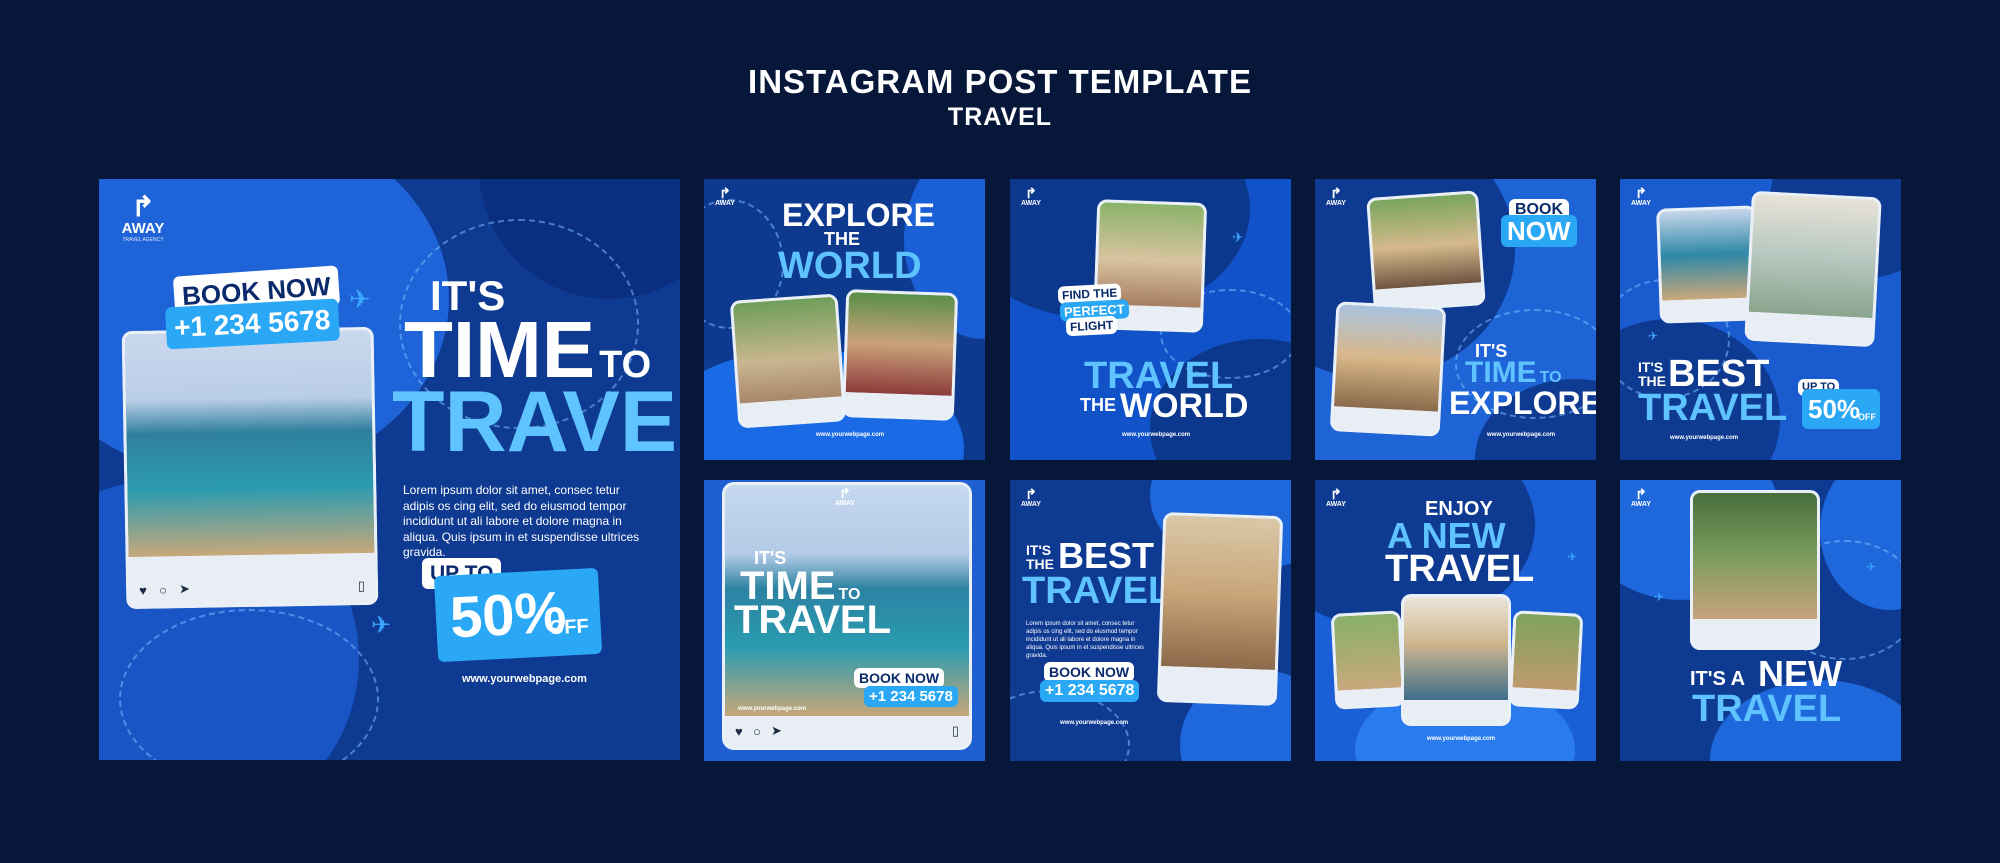 This screenshot has width=2000, height=863. What do you see at coordinates (143, 217) in the screenshot?
I see `brand-logo: ↱ AWAY TRAVEL AGENCY` at bounding box center [143, 217].